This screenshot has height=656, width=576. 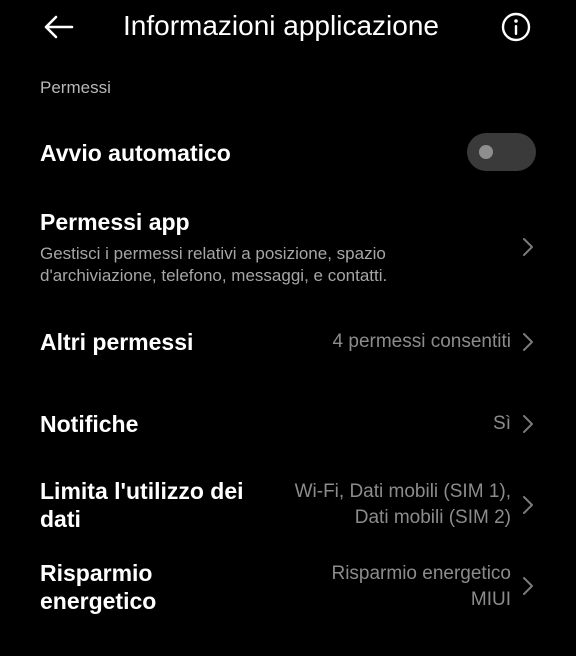 I want to click on arrow-left-icon, so click(x=59, y=27).